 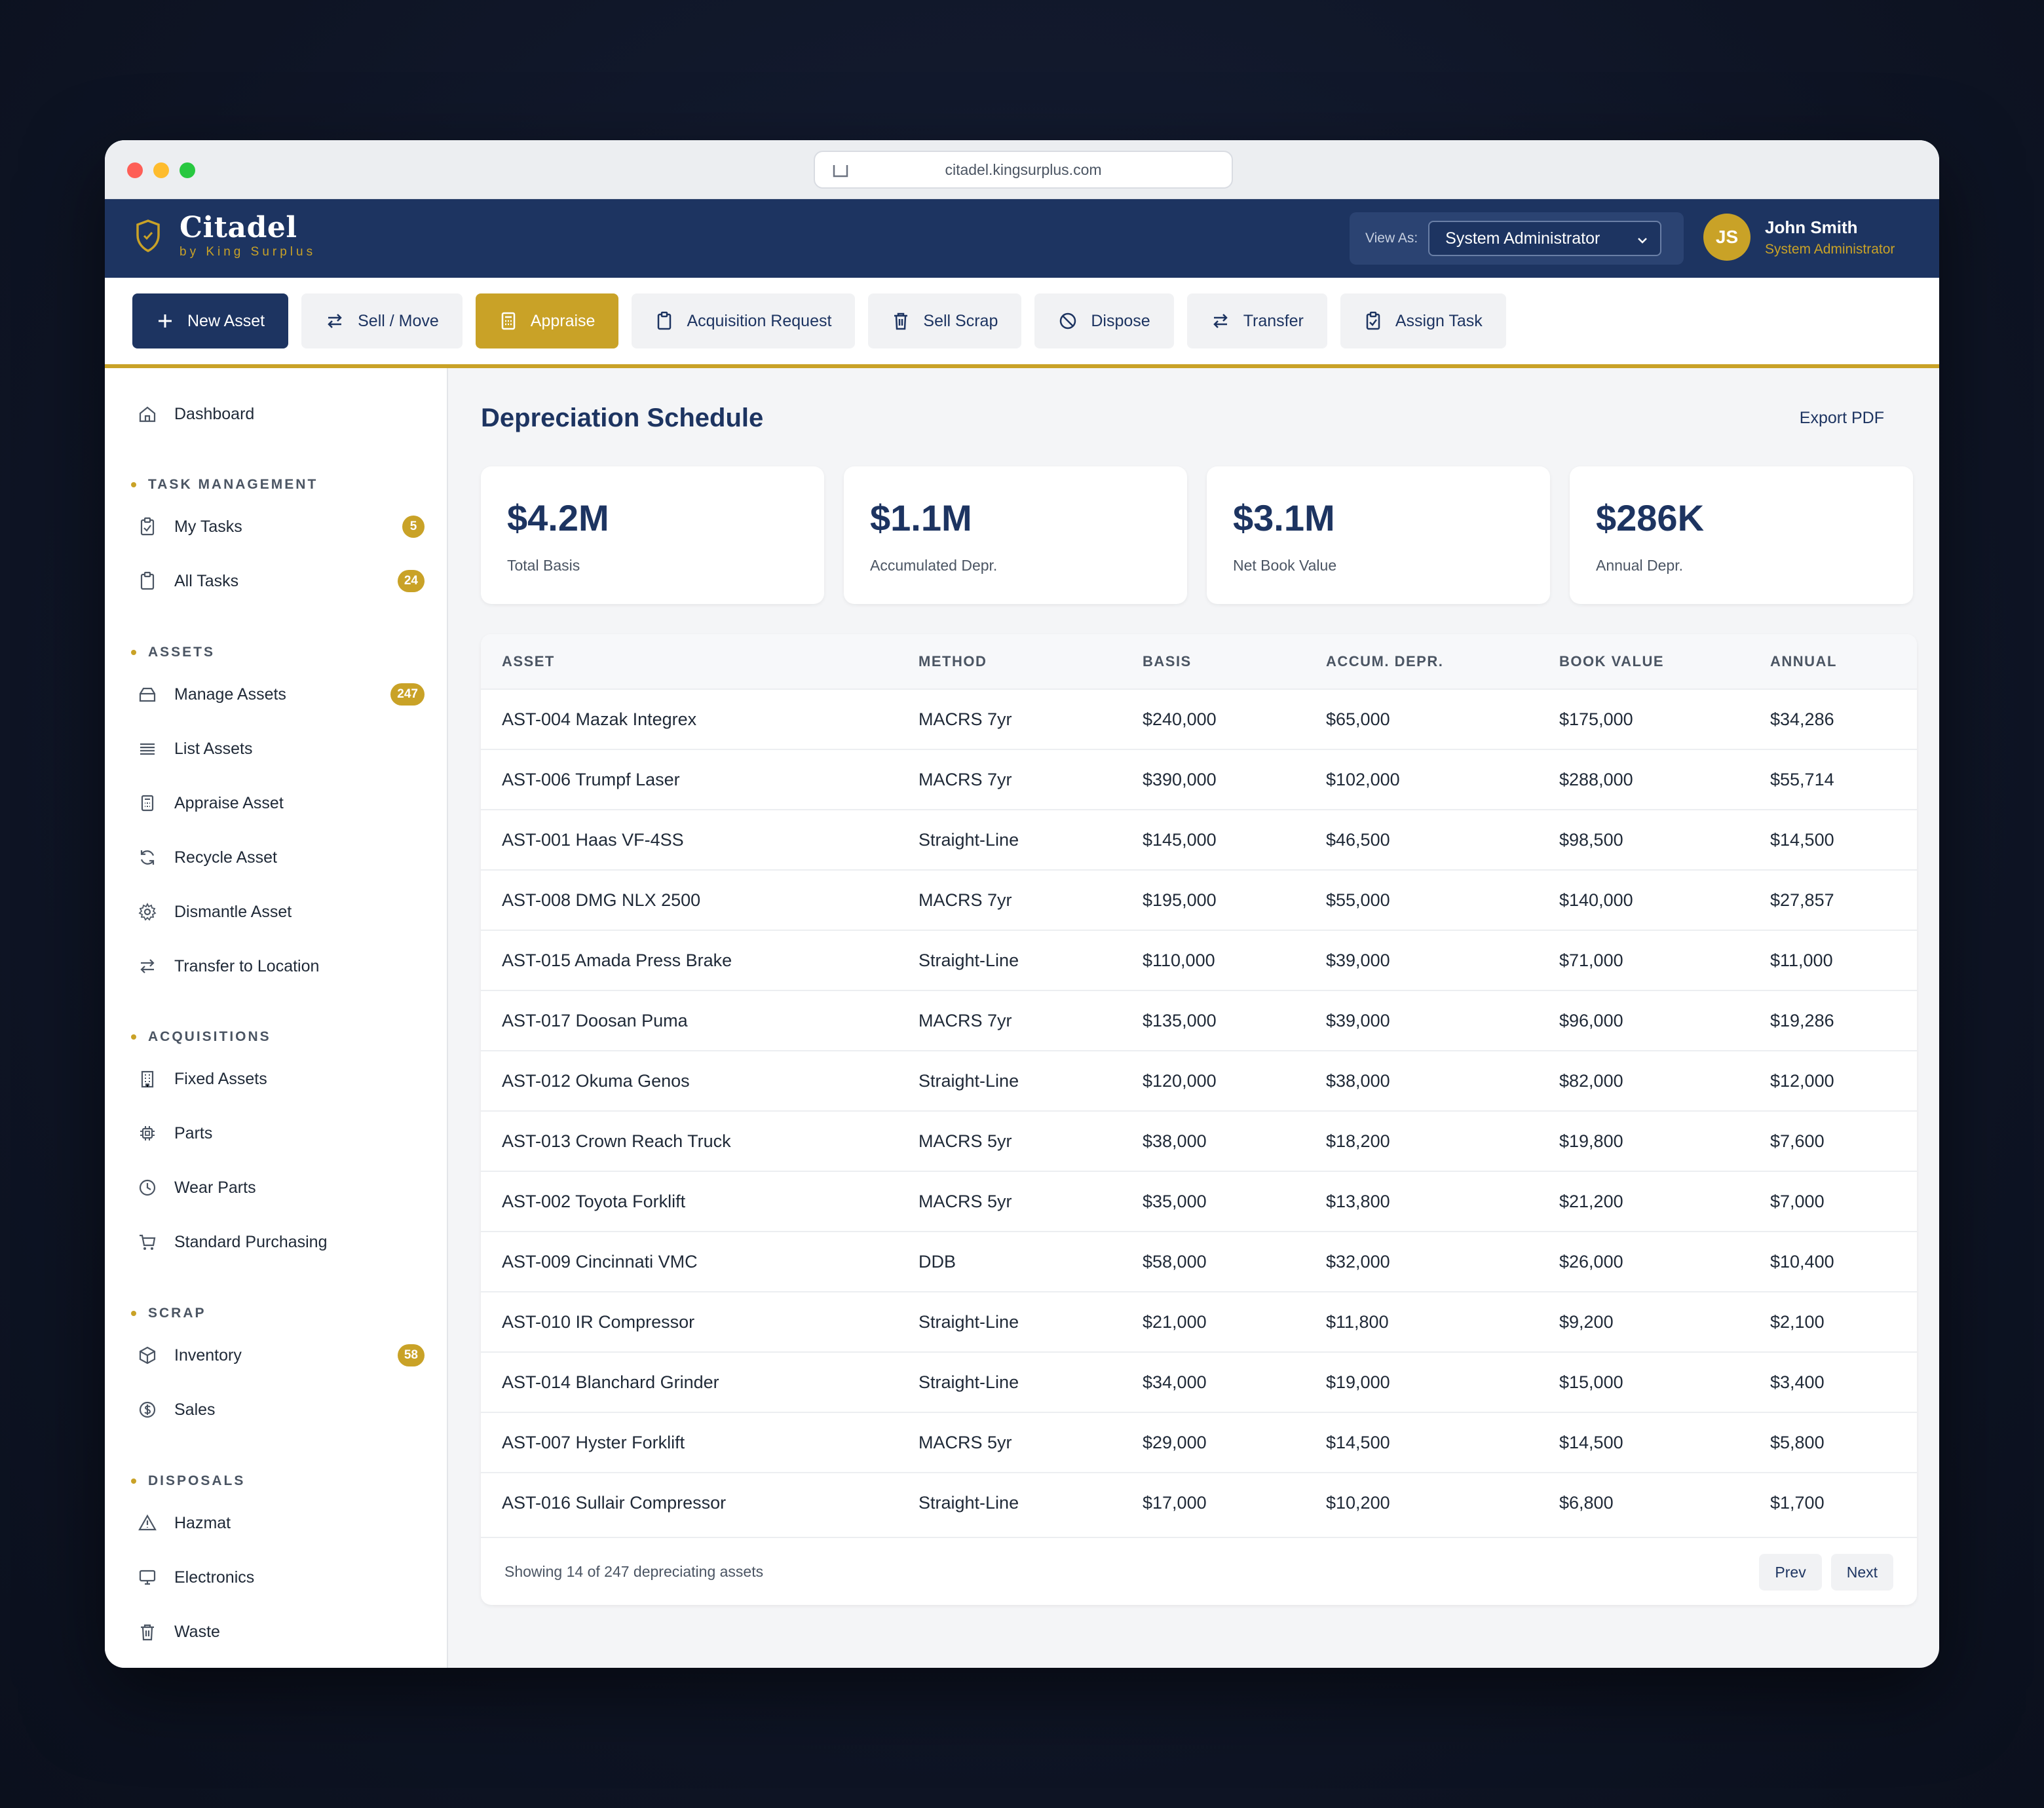 I want to click on minimize-window-button, so click(x=161, y=170).